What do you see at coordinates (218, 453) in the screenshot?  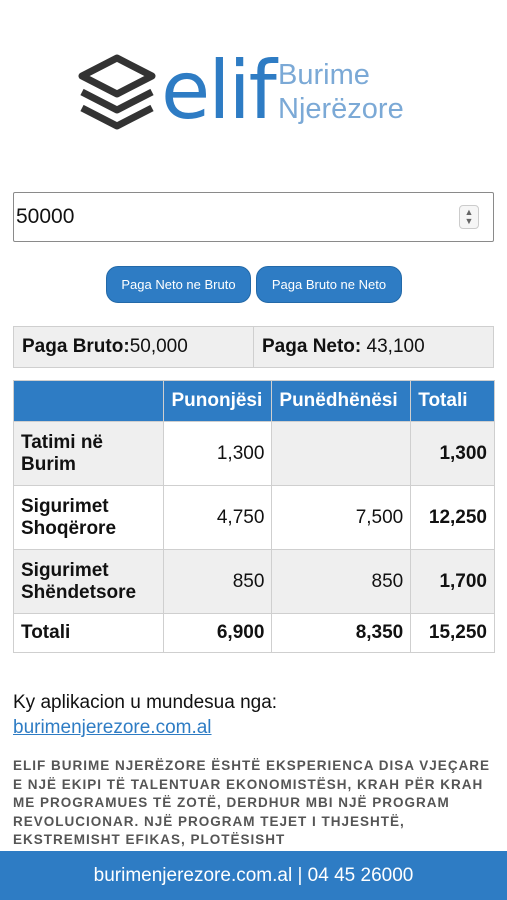 I see `employee-value: 1,300` at bounding box center [218, 453].